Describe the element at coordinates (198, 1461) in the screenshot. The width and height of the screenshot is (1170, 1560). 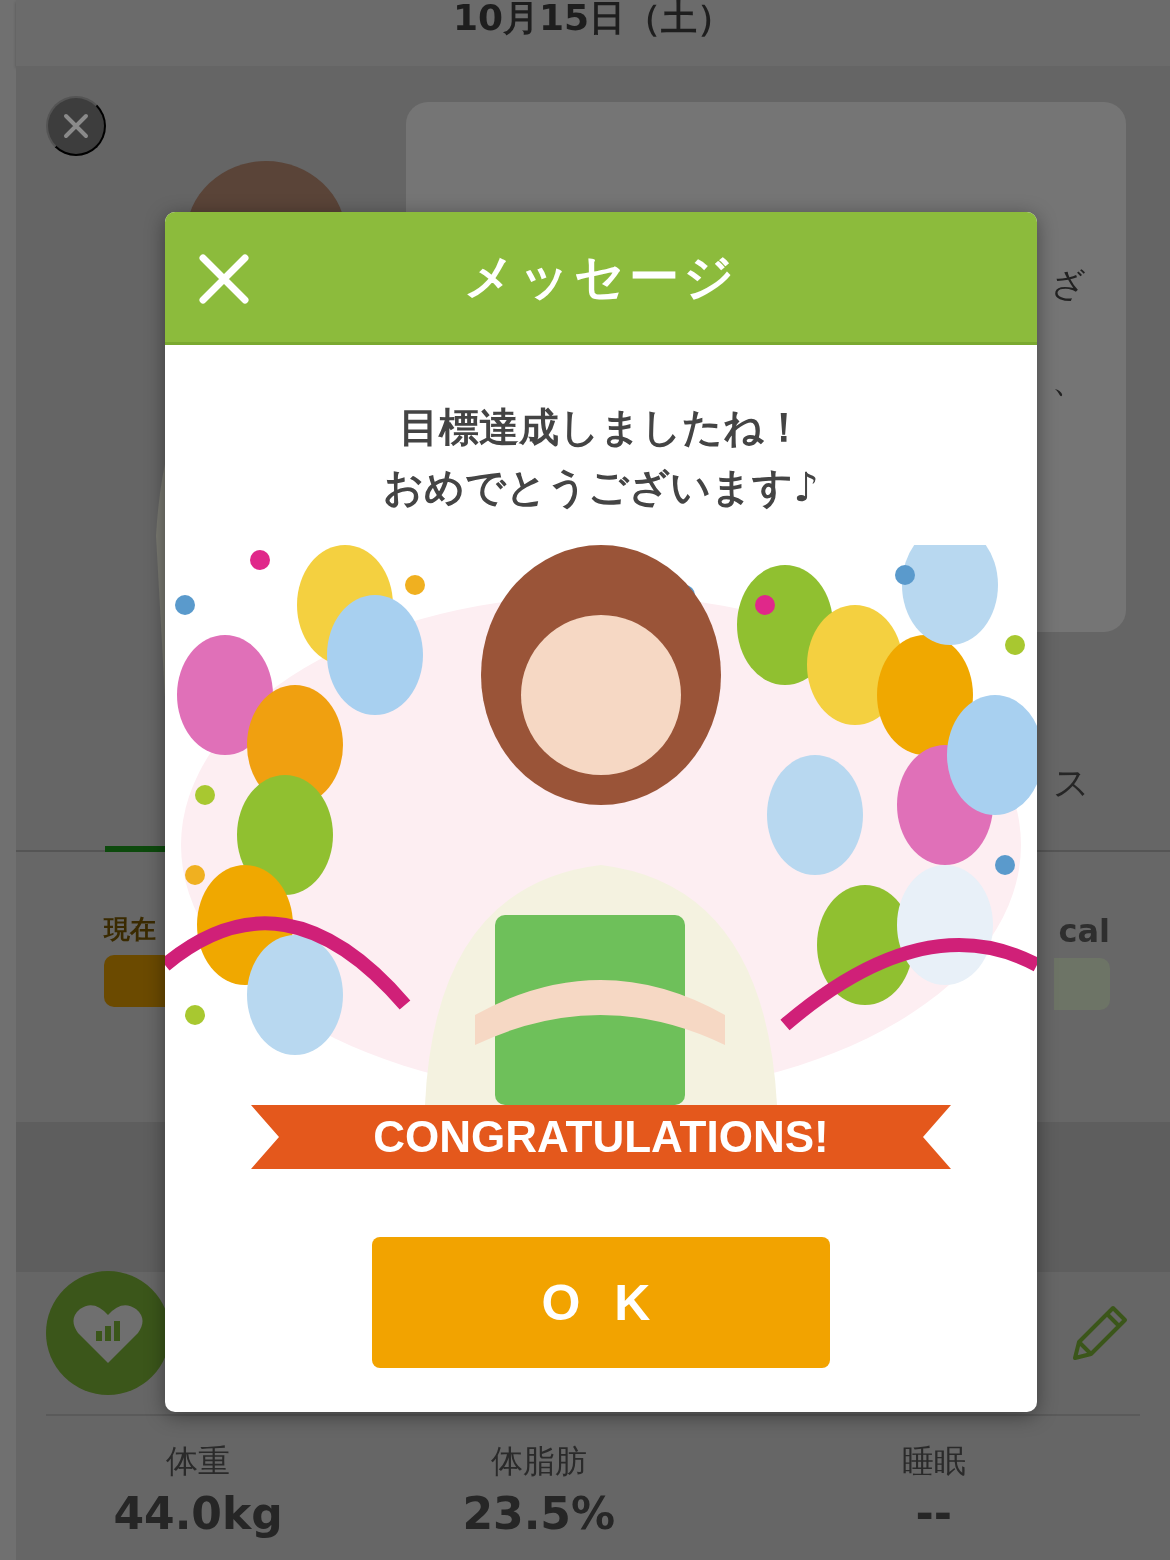
I see `stat-label: 体重` at that location.